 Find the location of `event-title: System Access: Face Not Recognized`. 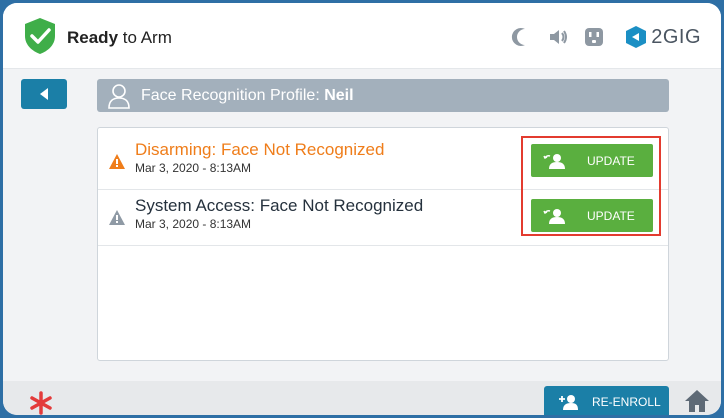

event-title: System Access: Face Not Recognized is located at coordinates (279, 205).